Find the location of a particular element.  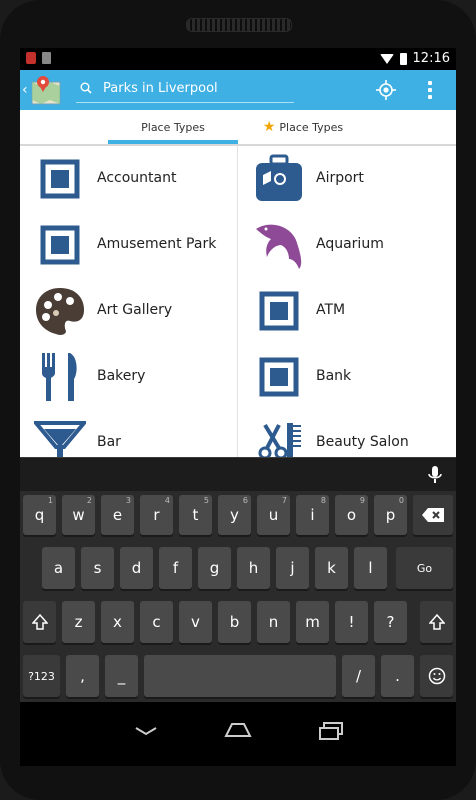

key-v: v is located at coordinates (195, 622).